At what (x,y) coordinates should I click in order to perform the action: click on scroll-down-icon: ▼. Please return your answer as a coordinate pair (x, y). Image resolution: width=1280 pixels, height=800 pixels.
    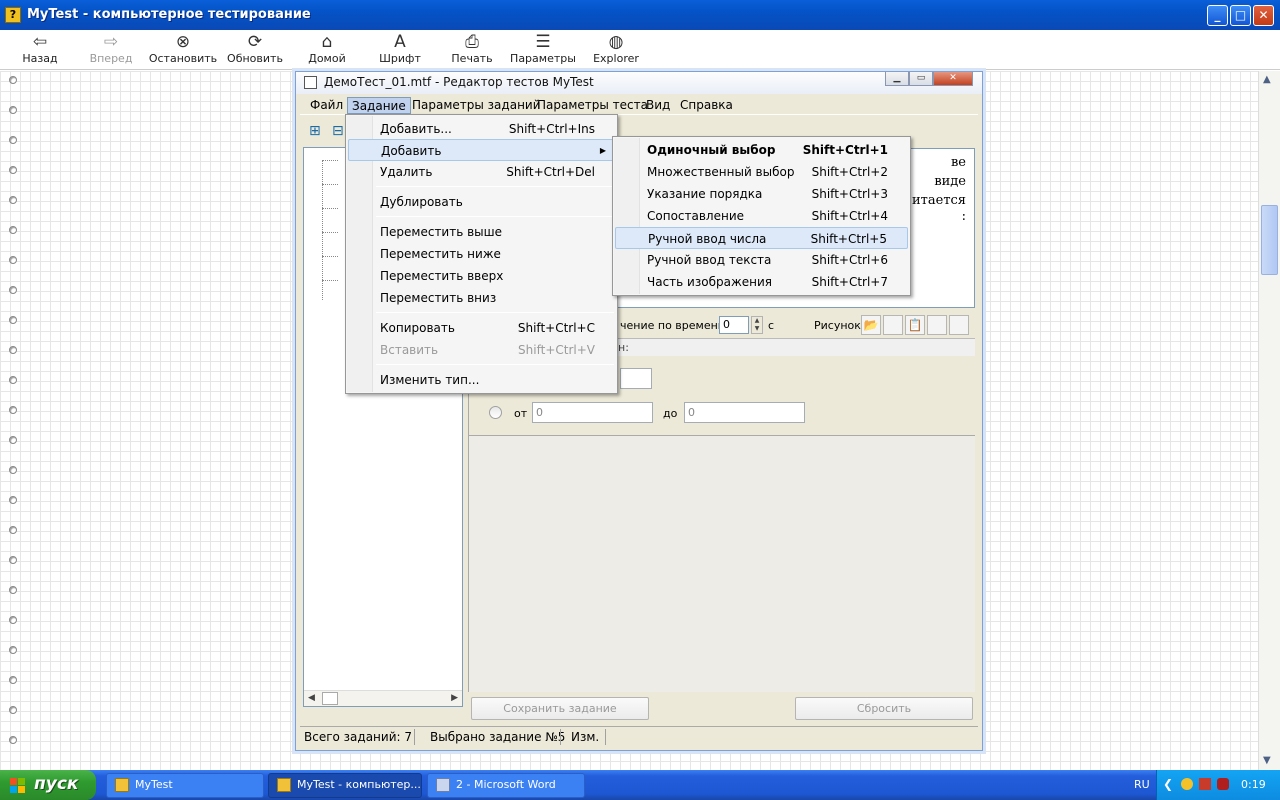
    Looking at the image, I should click on (1267, 760).